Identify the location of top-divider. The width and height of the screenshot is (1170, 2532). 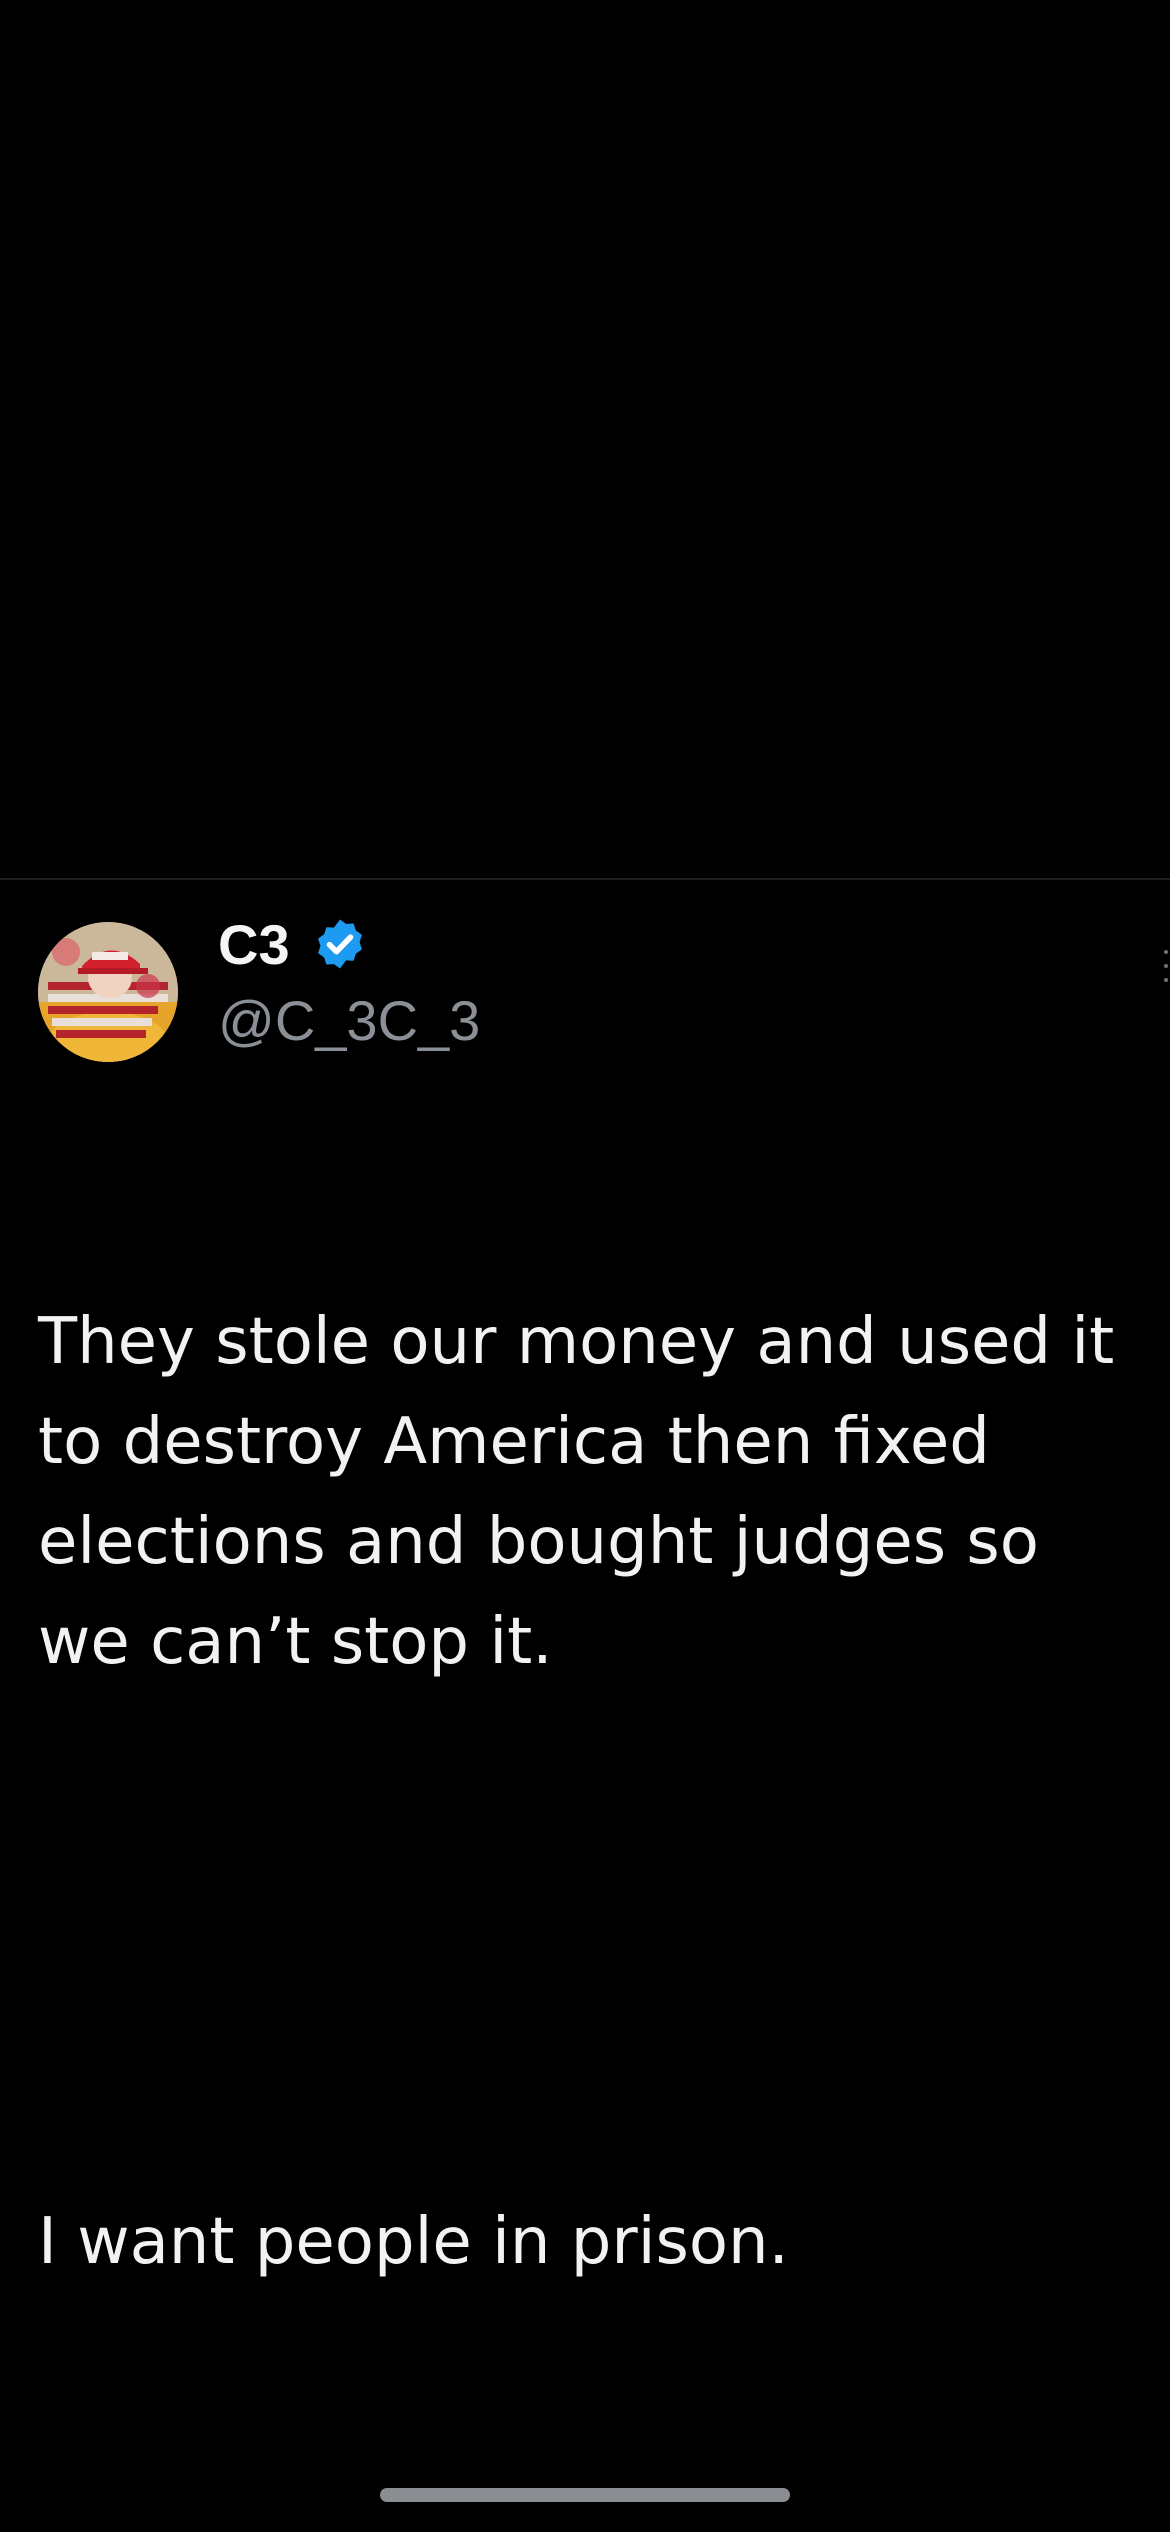
(585, 879).